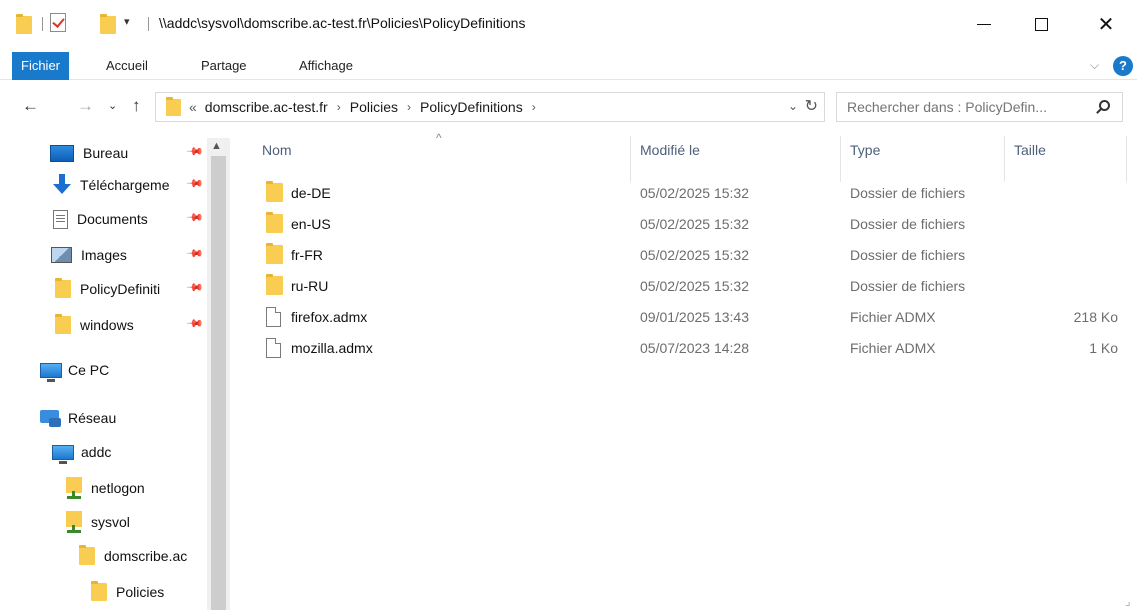 This screenshot has height=610, width=1137. I want to click on sidebar-item-addc: addc, so click(81, 452).